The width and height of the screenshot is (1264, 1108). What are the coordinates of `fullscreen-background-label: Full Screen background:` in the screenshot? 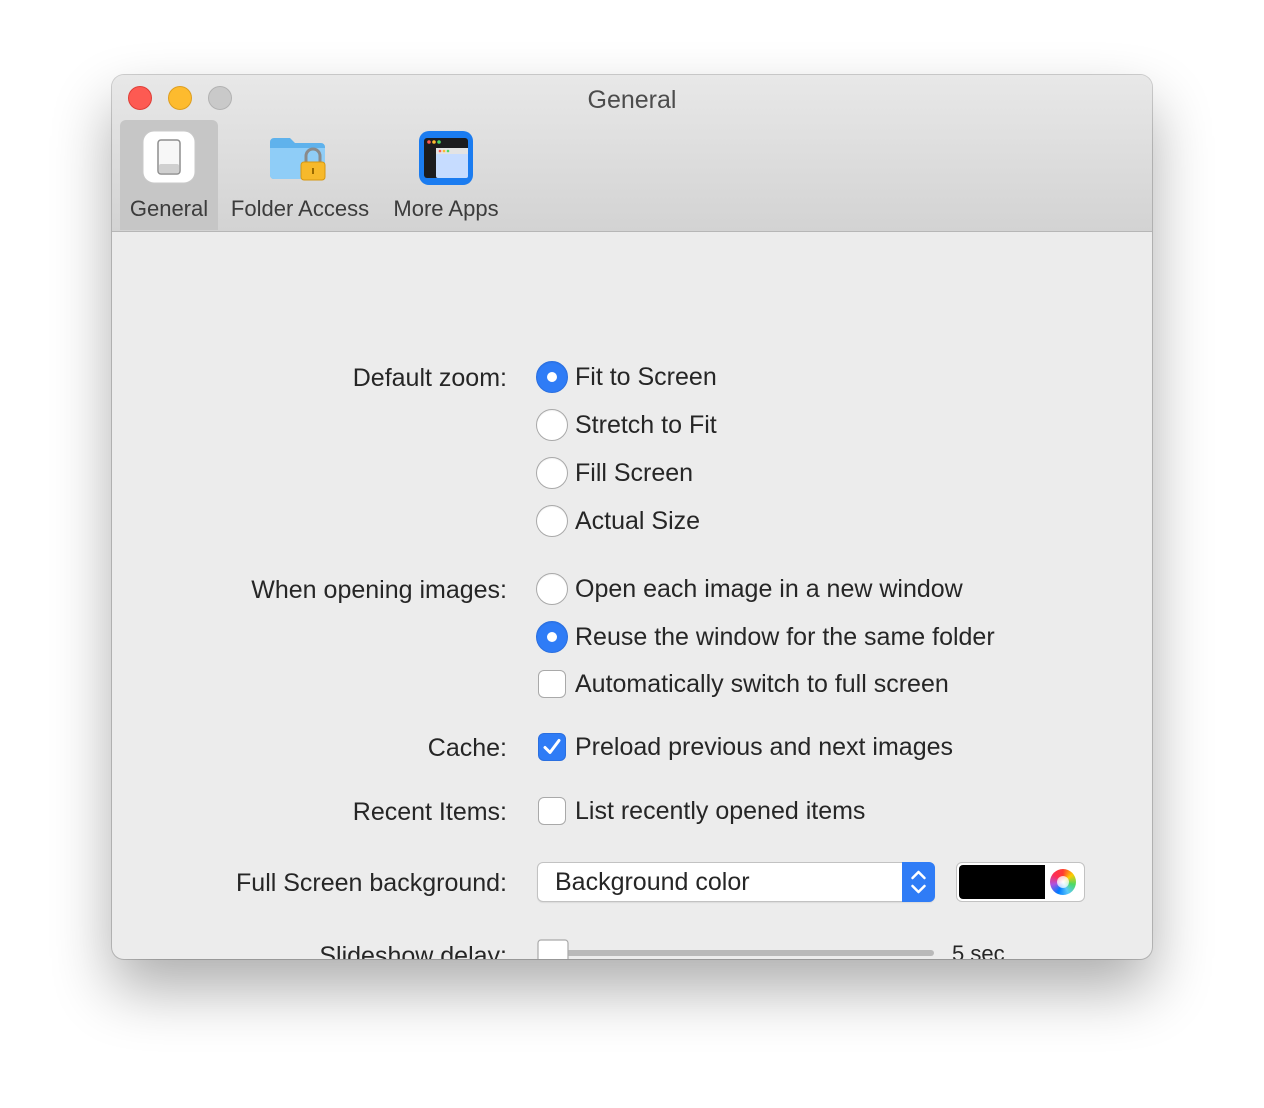 It's located at (371, 883).